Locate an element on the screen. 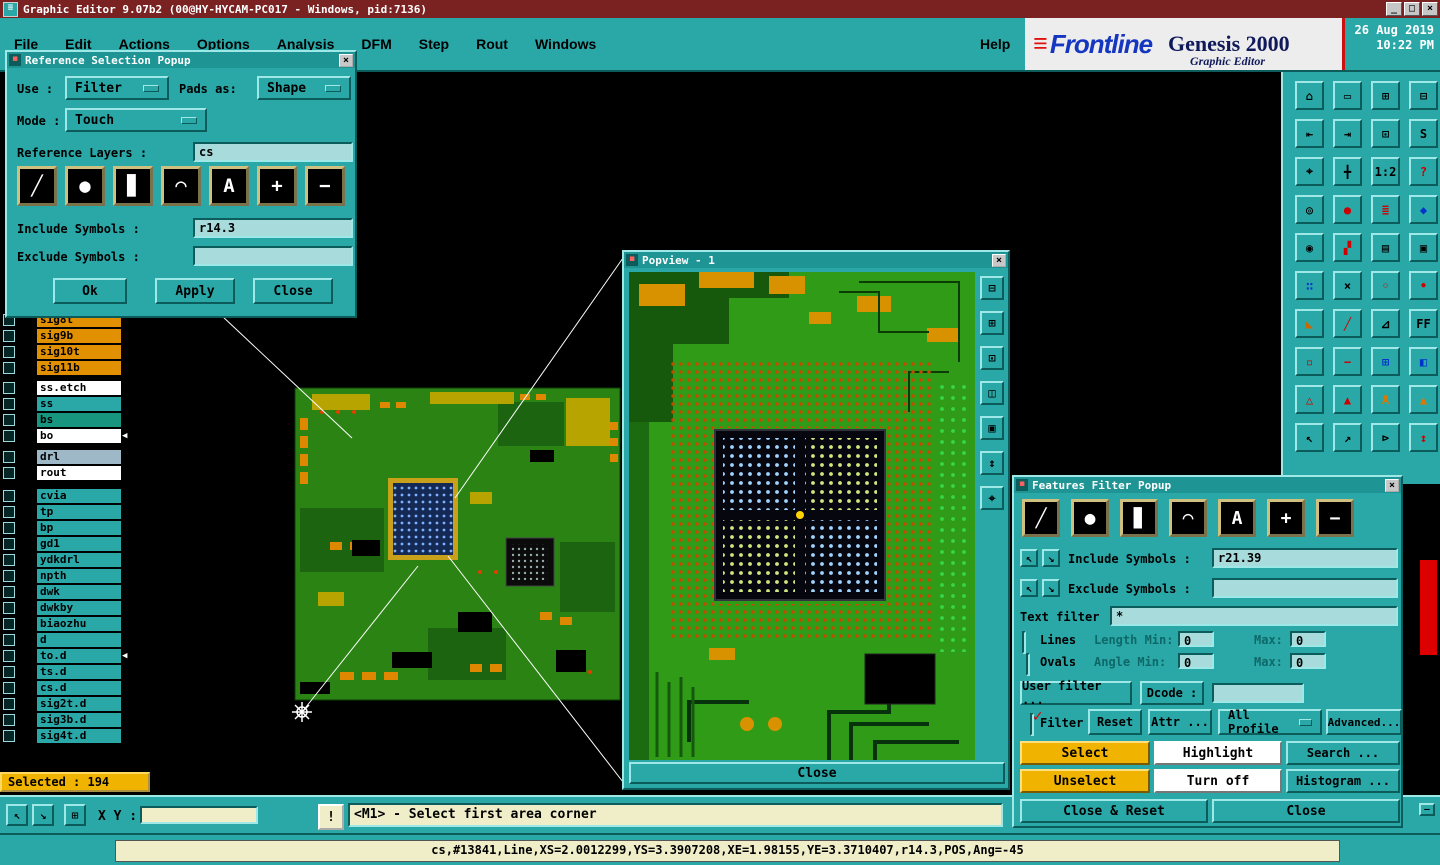  grid-toggle-button: ⊞ is located at coordinates (75, 815).